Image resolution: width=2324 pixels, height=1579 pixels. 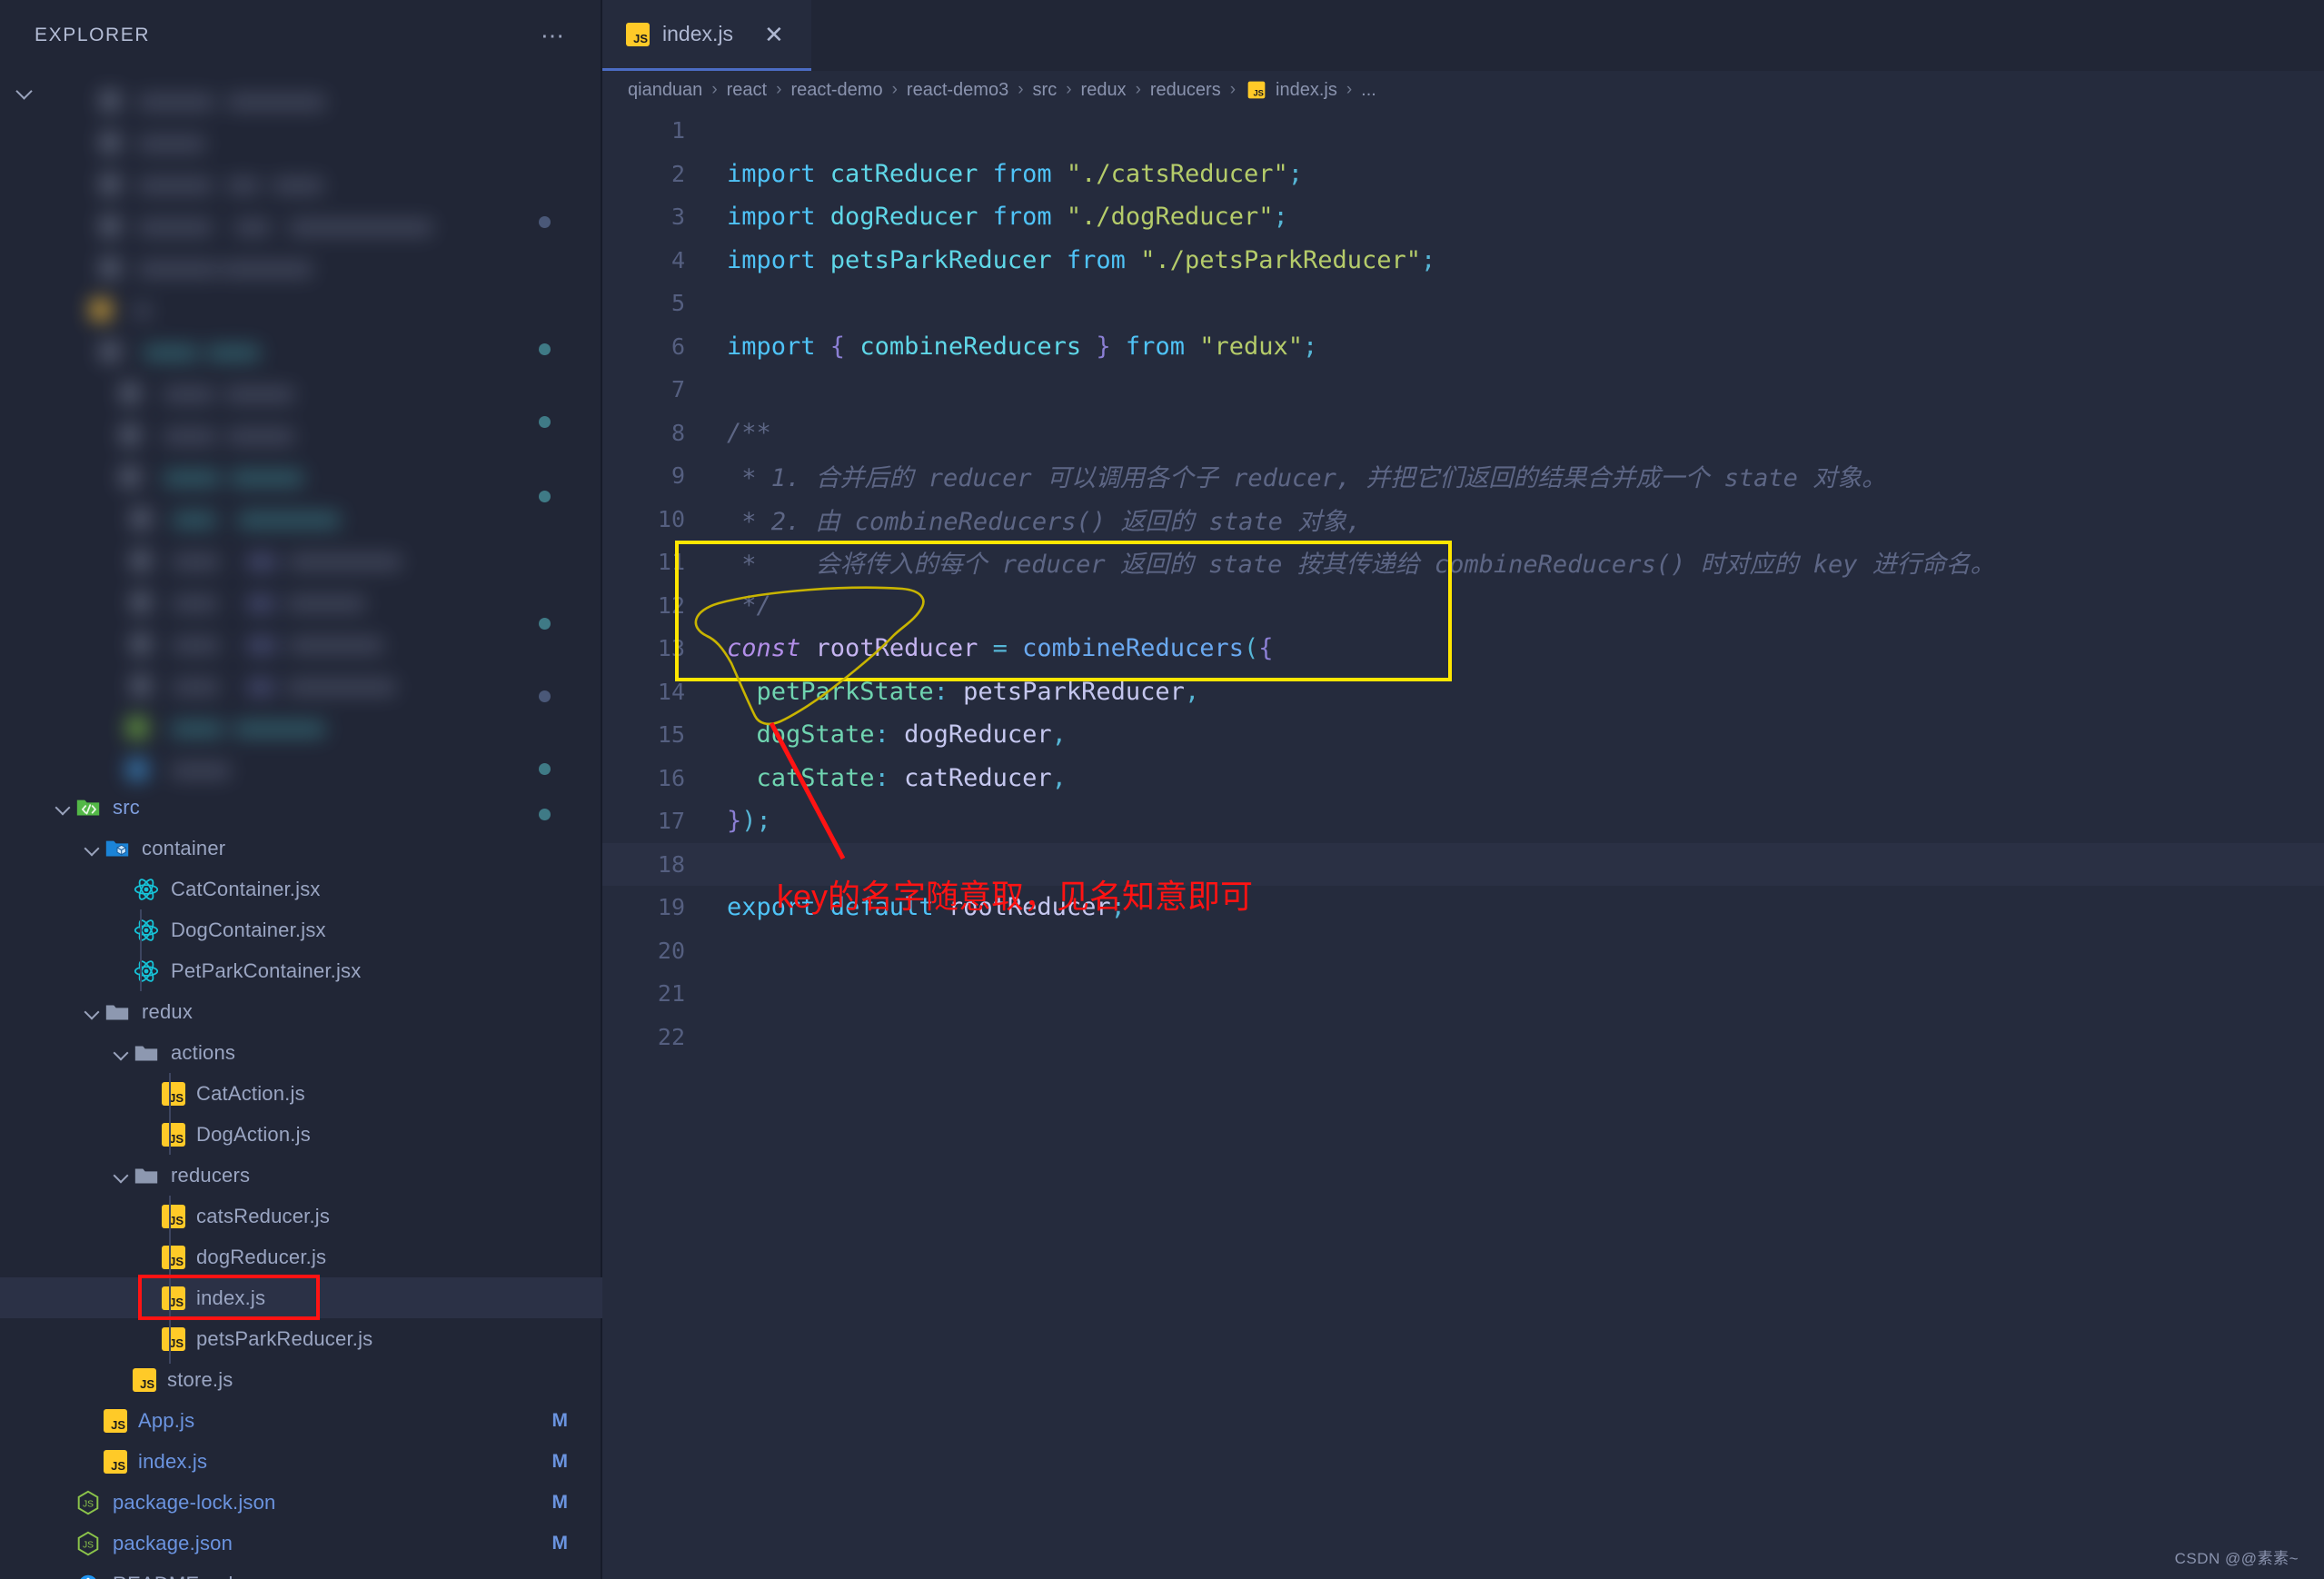 I want to click on svg-text: JS, so click(x=88, y=1545).